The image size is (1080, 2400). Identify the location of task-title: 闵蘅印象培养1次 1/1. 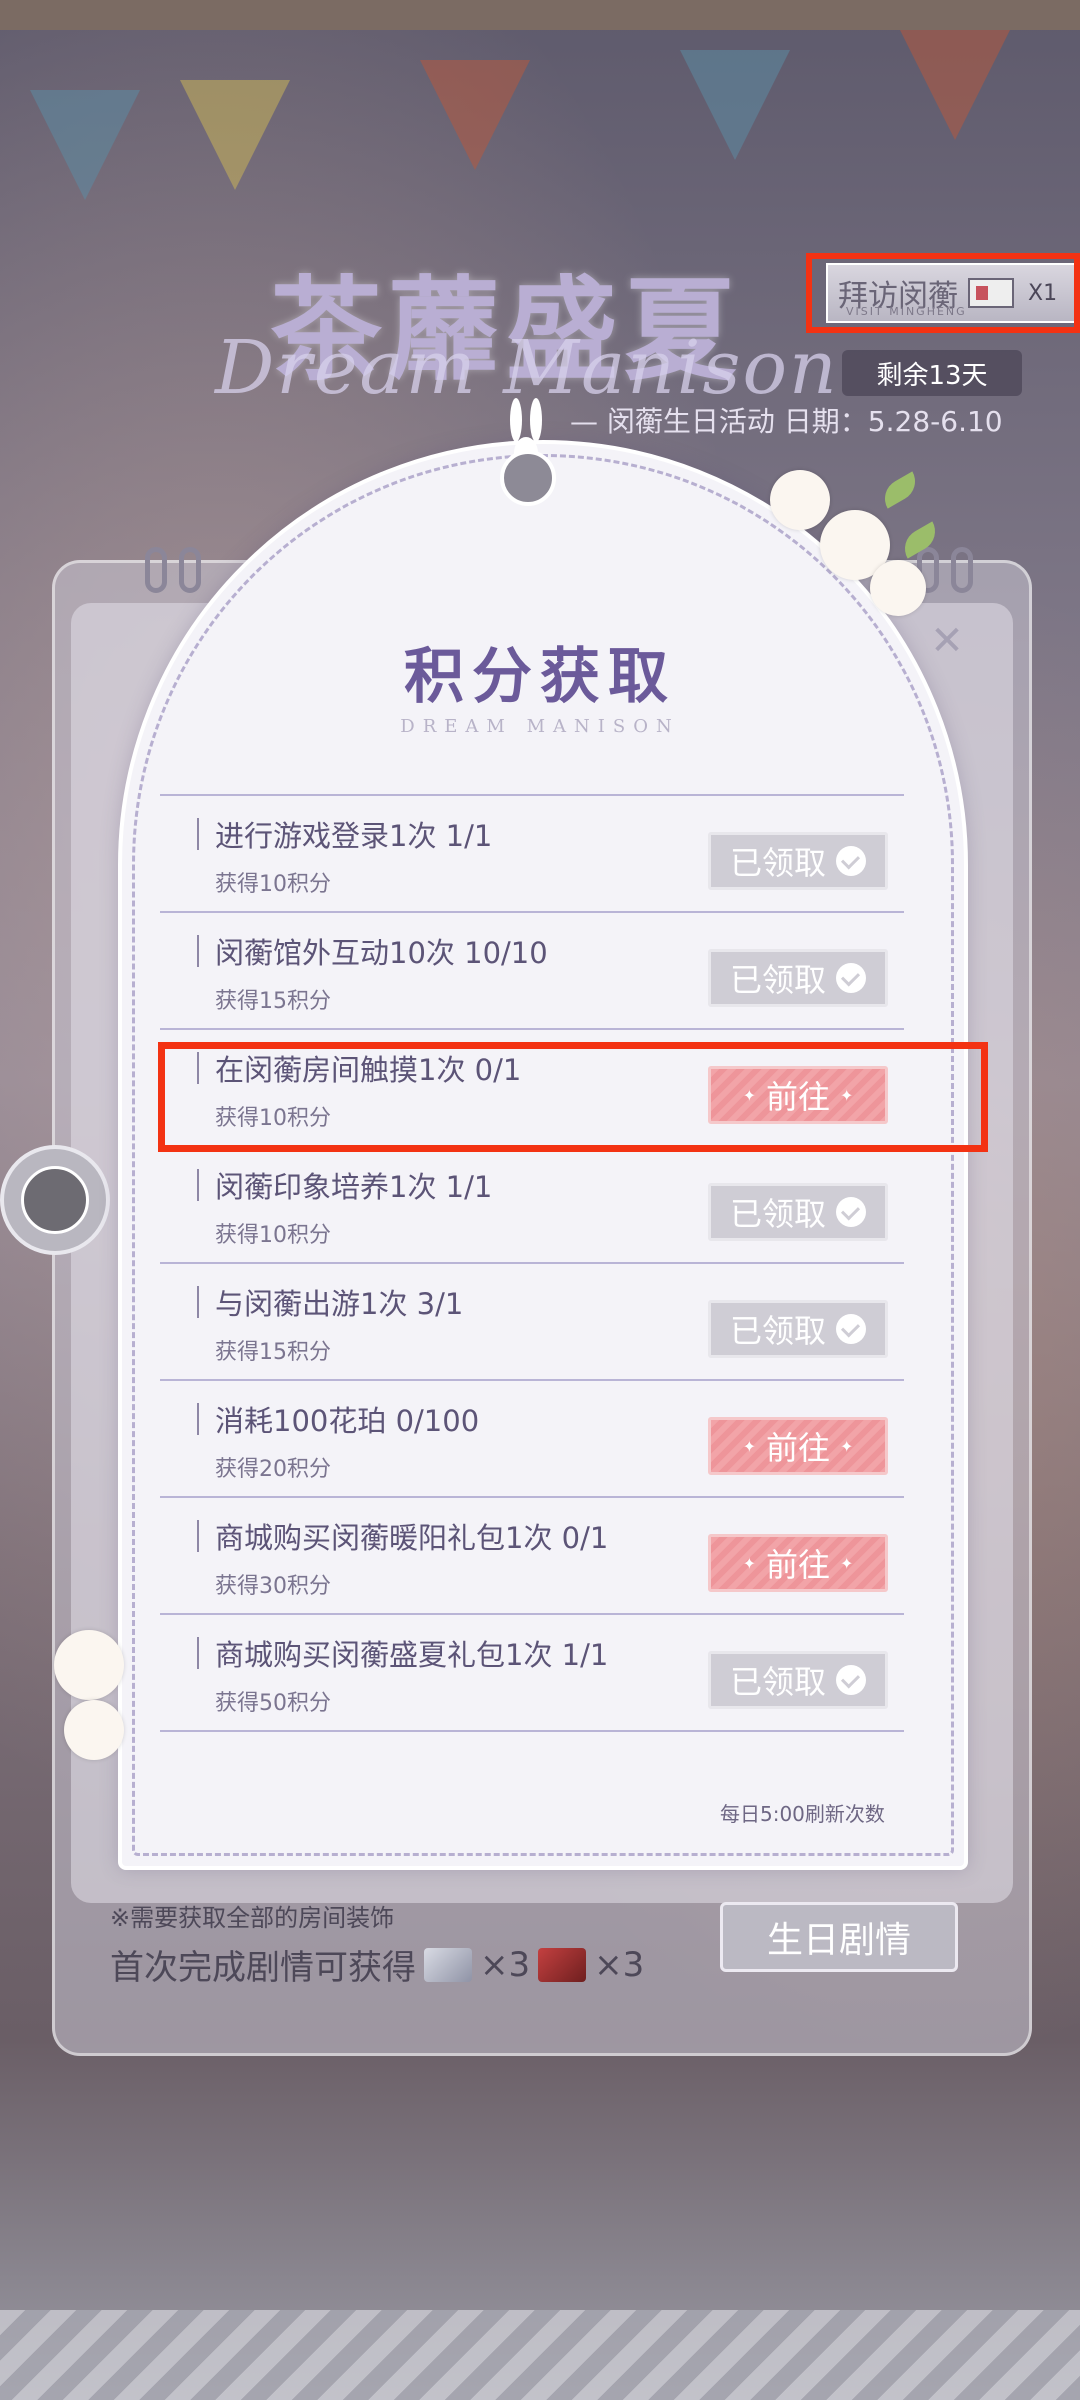
(354, 1187).